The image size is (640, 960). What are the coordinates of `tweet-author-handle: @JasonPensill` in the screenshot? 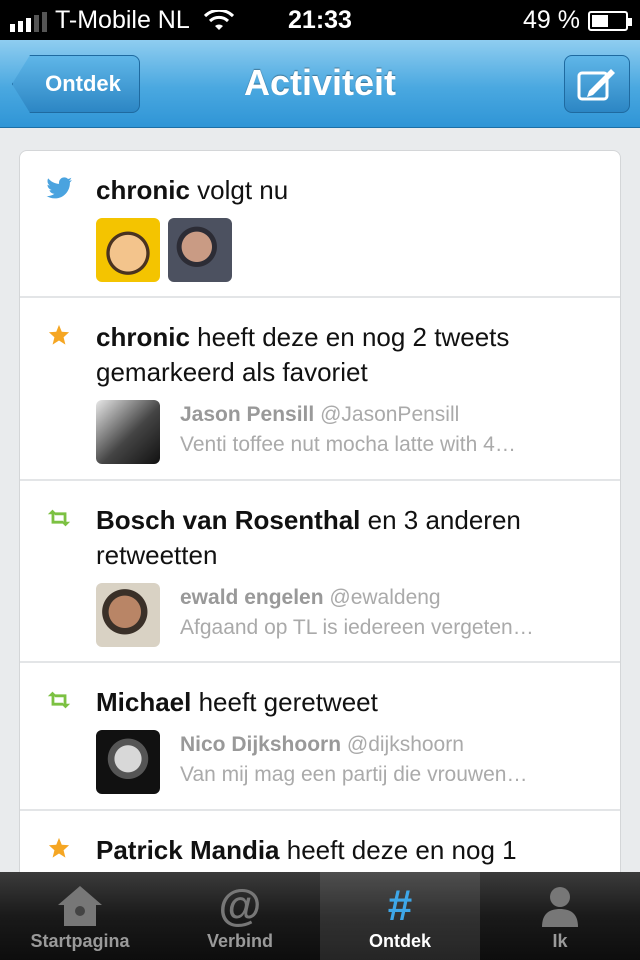 It's located at (390, 414).